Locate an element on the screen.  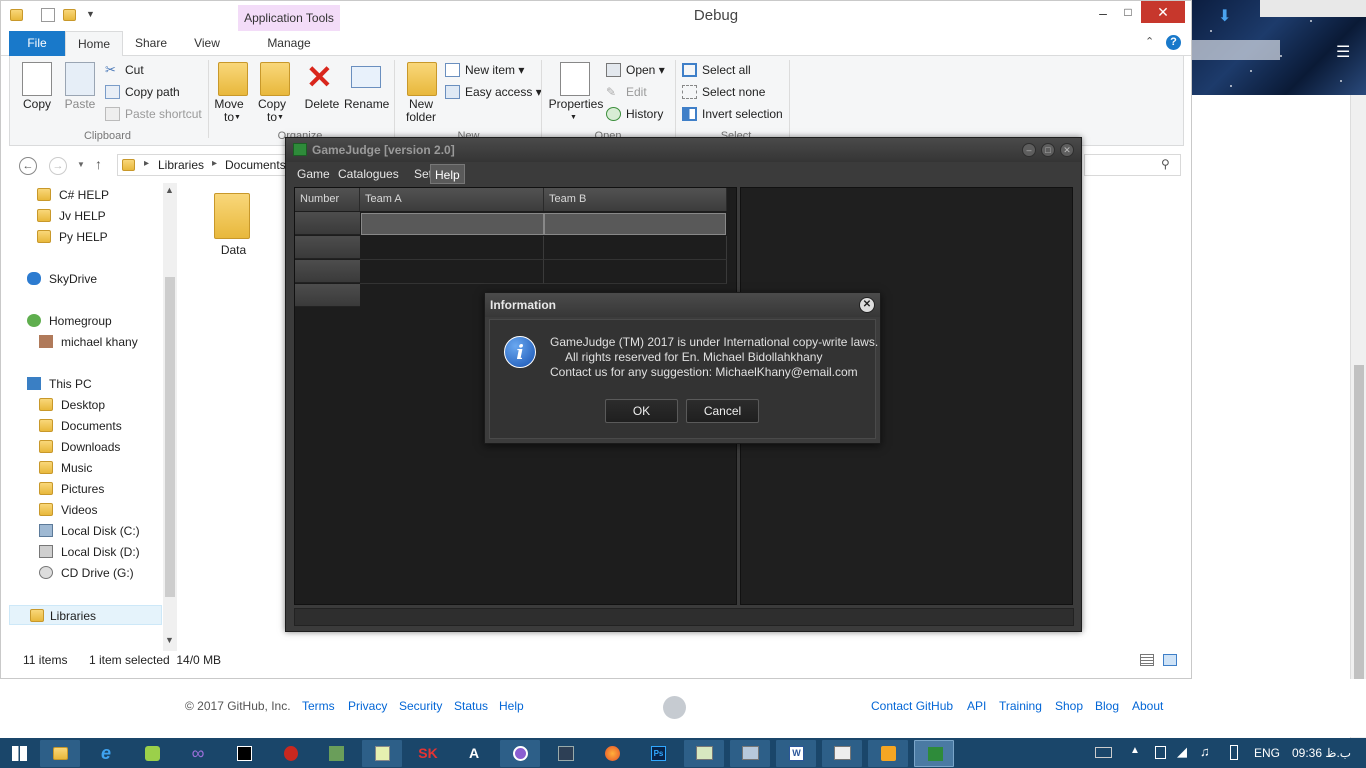
breadcrumb-libraries: Libraries is located at coordinates (181, 165).